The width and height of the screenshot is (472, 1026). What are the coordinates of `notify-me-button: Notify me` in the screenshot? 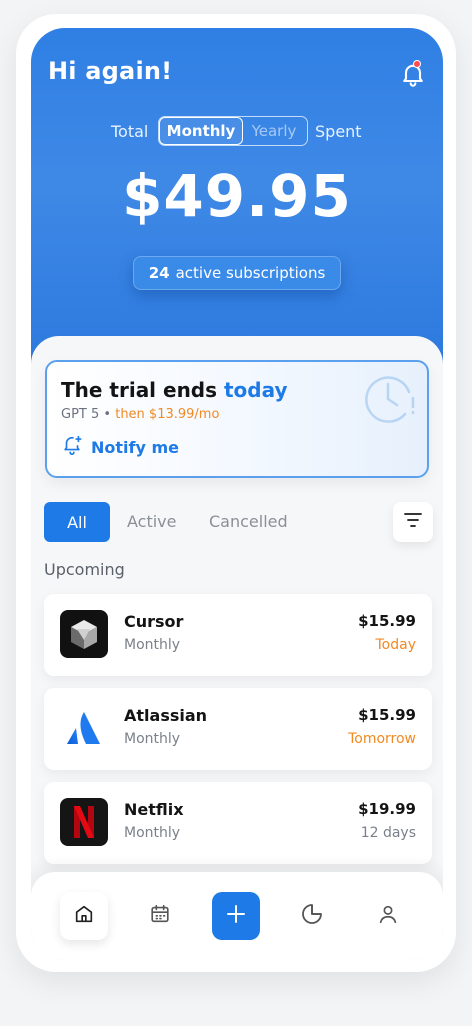 It's located at (120, 447).